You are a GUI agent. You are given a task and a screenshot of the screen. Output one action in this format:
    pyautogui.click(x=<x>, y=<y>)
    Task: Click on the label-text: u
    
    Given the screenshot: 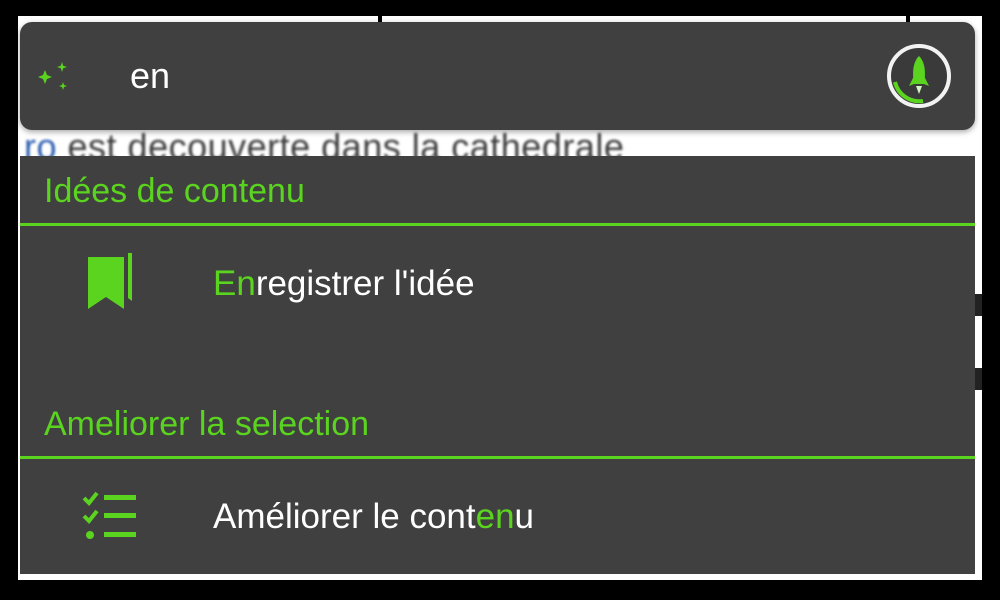 What is the action you would take?
    pyautogui.click(x=524, y=516)
    